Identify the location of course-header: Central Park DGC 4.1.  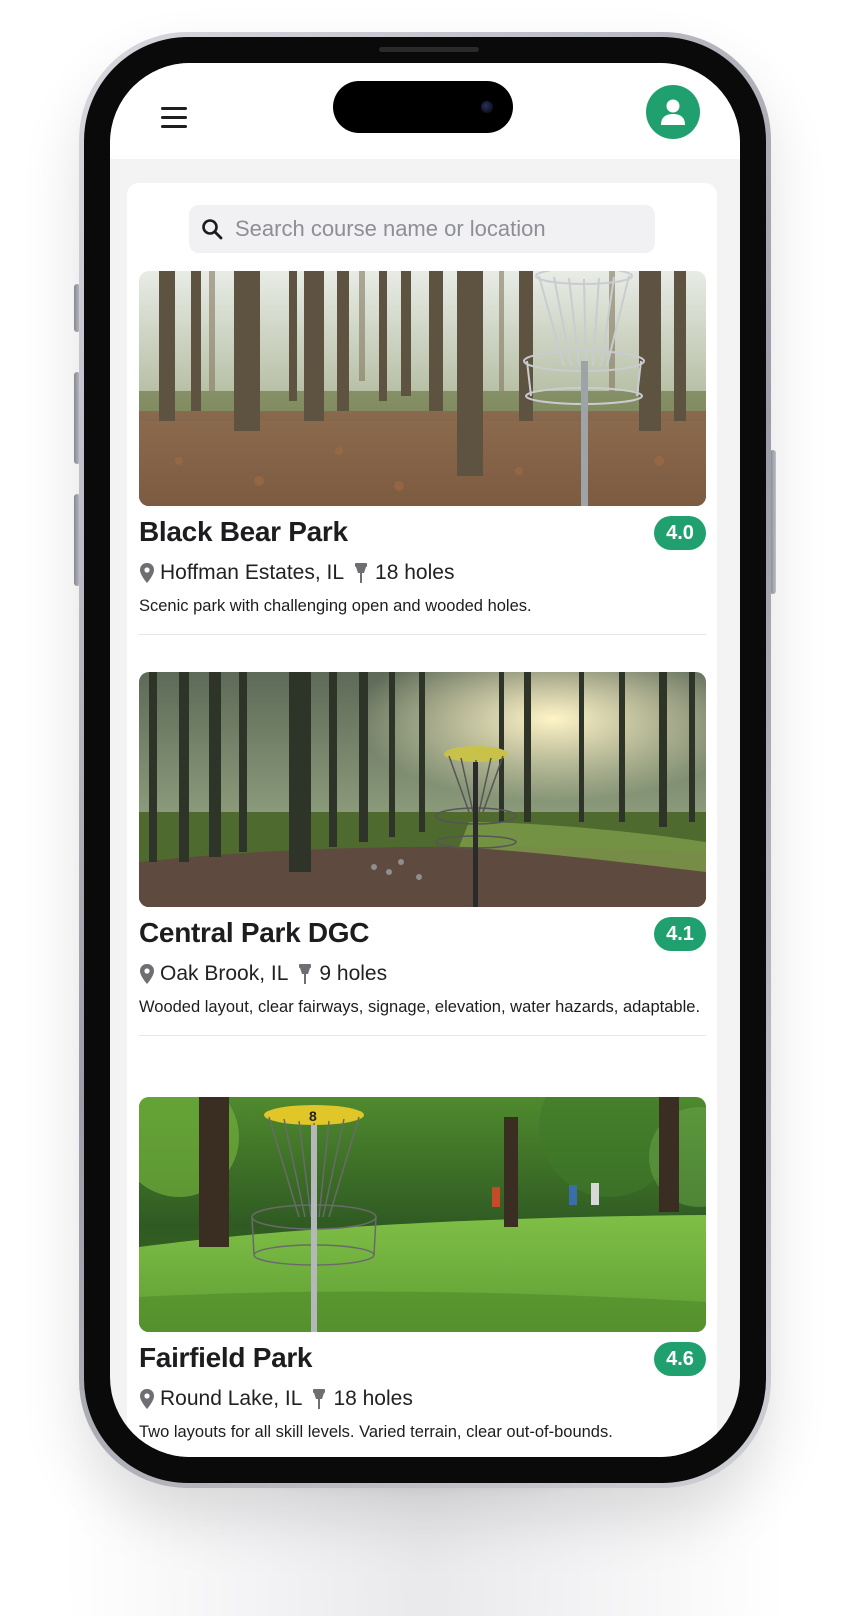
(422, 936).